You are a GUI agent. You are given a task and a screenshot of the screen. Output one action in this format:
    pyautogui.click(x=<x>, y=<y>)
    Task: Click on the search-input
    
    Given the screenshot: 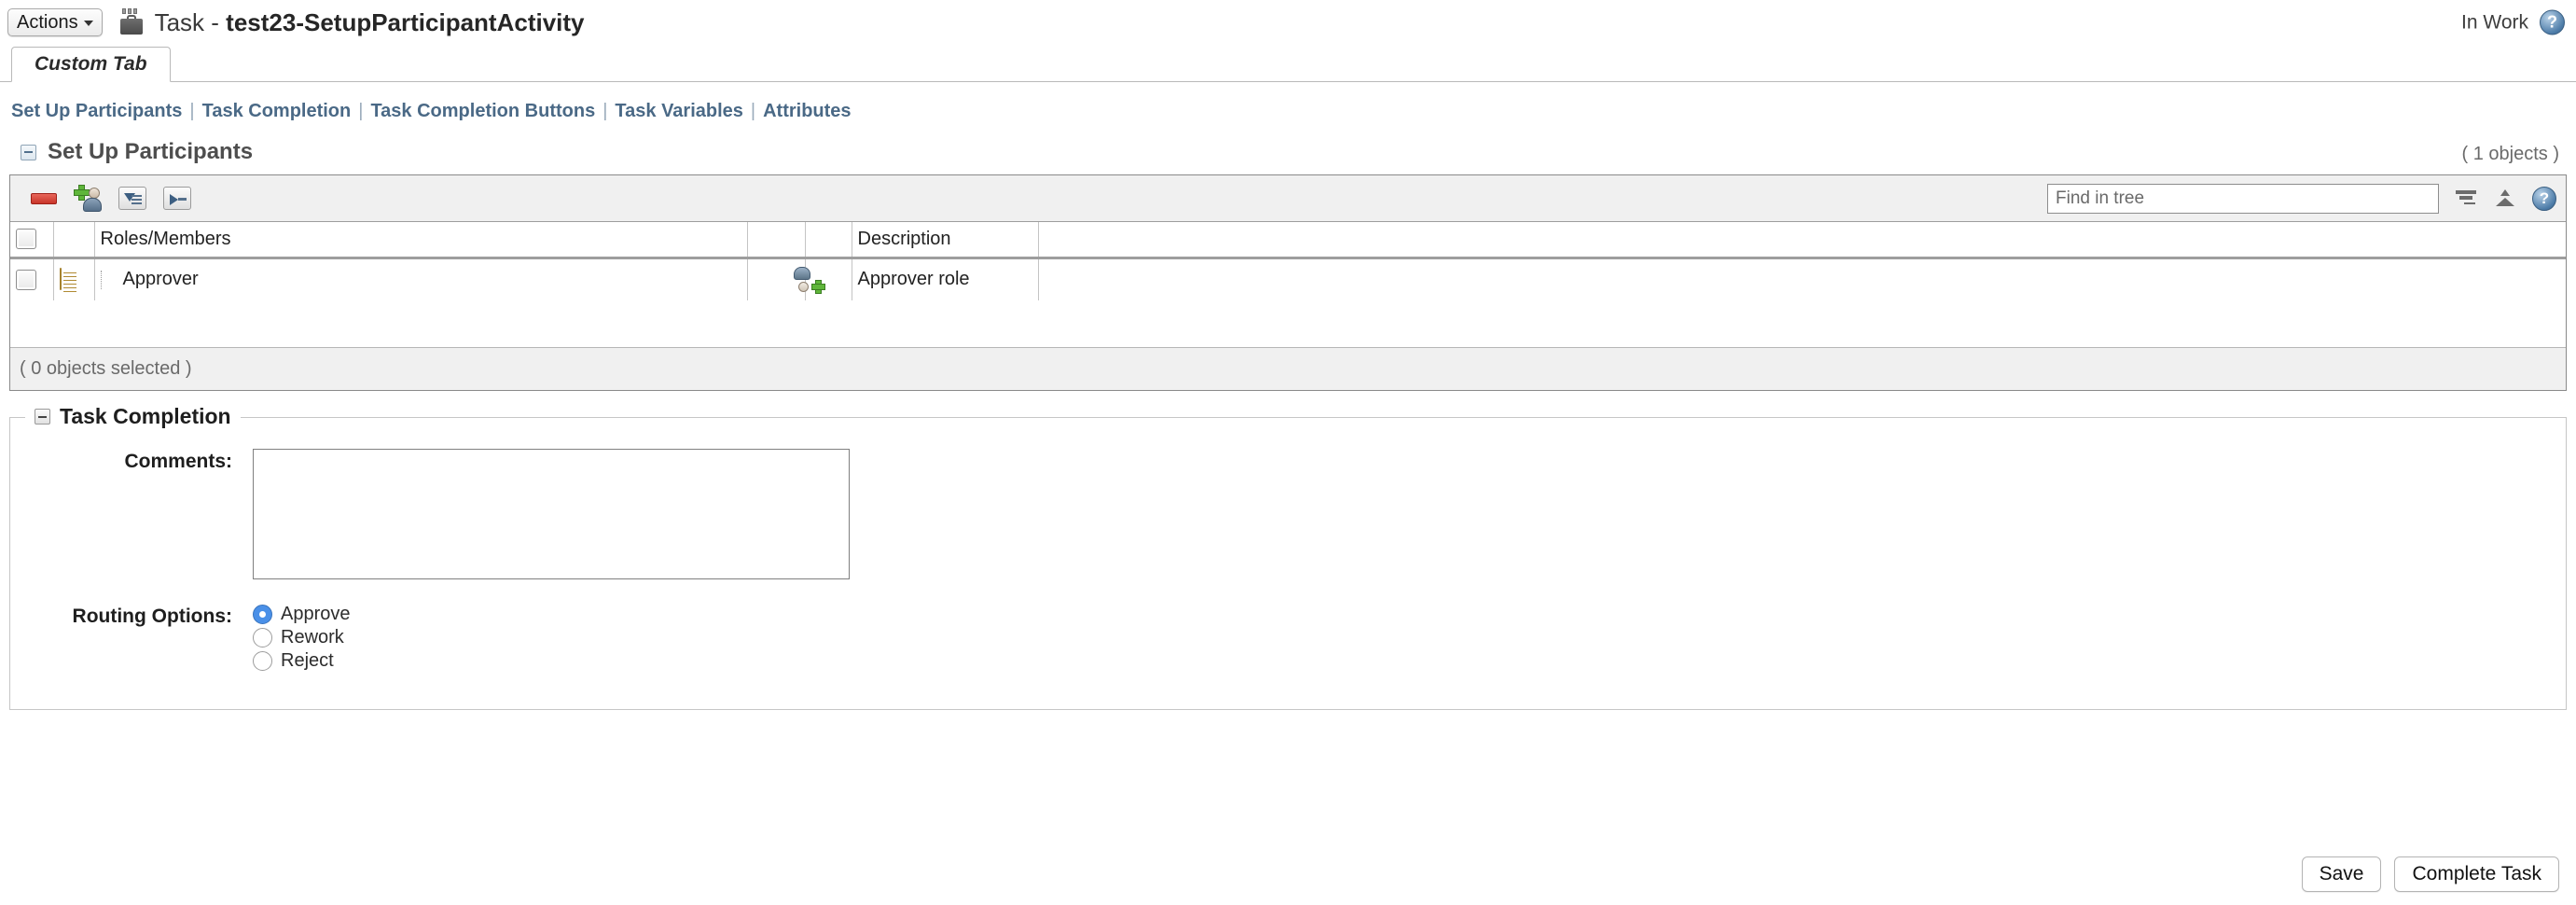 What is the action you would take?
    pyautogui.click(x=2243, y=198)
    